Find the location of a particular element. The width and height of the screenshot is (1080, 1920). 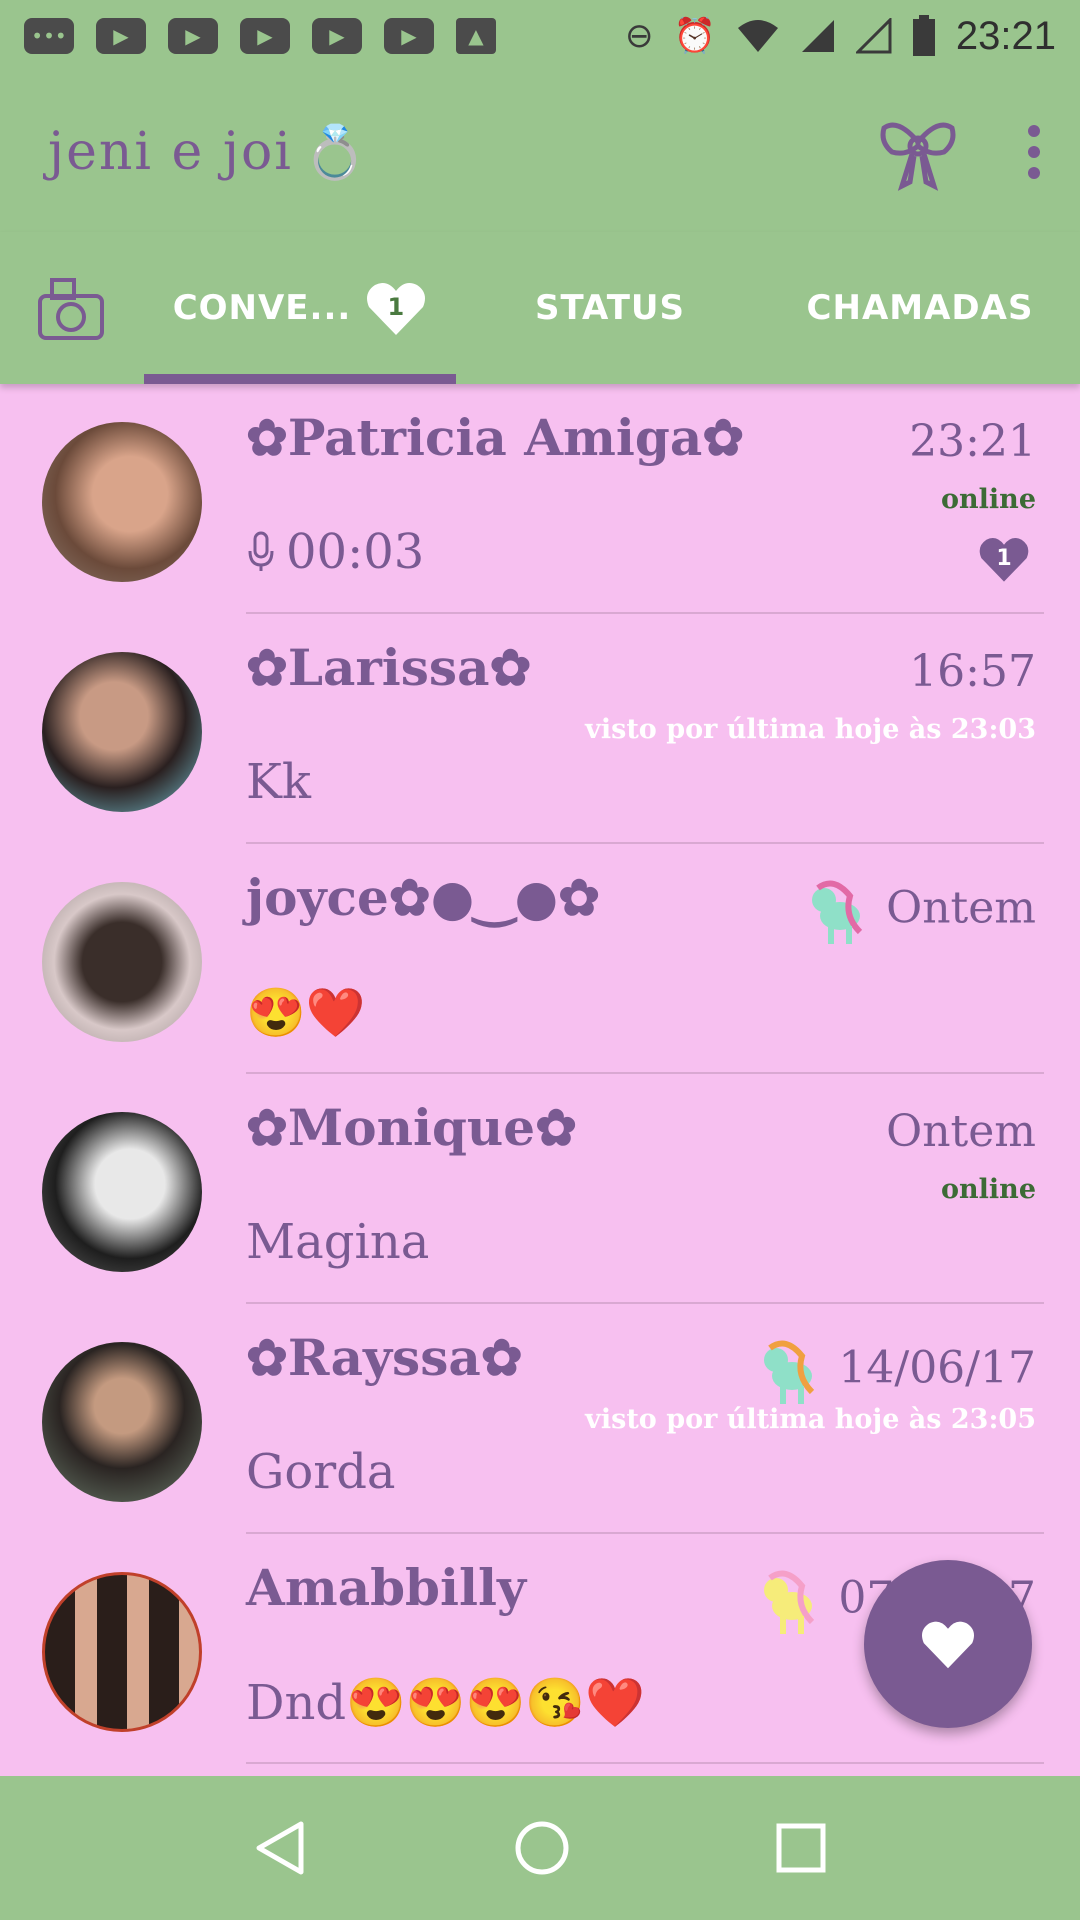

notification-icons: ••• ▶ ▶ ▶ ▶ ▶ ▲ is located at coordinates (260, 36).